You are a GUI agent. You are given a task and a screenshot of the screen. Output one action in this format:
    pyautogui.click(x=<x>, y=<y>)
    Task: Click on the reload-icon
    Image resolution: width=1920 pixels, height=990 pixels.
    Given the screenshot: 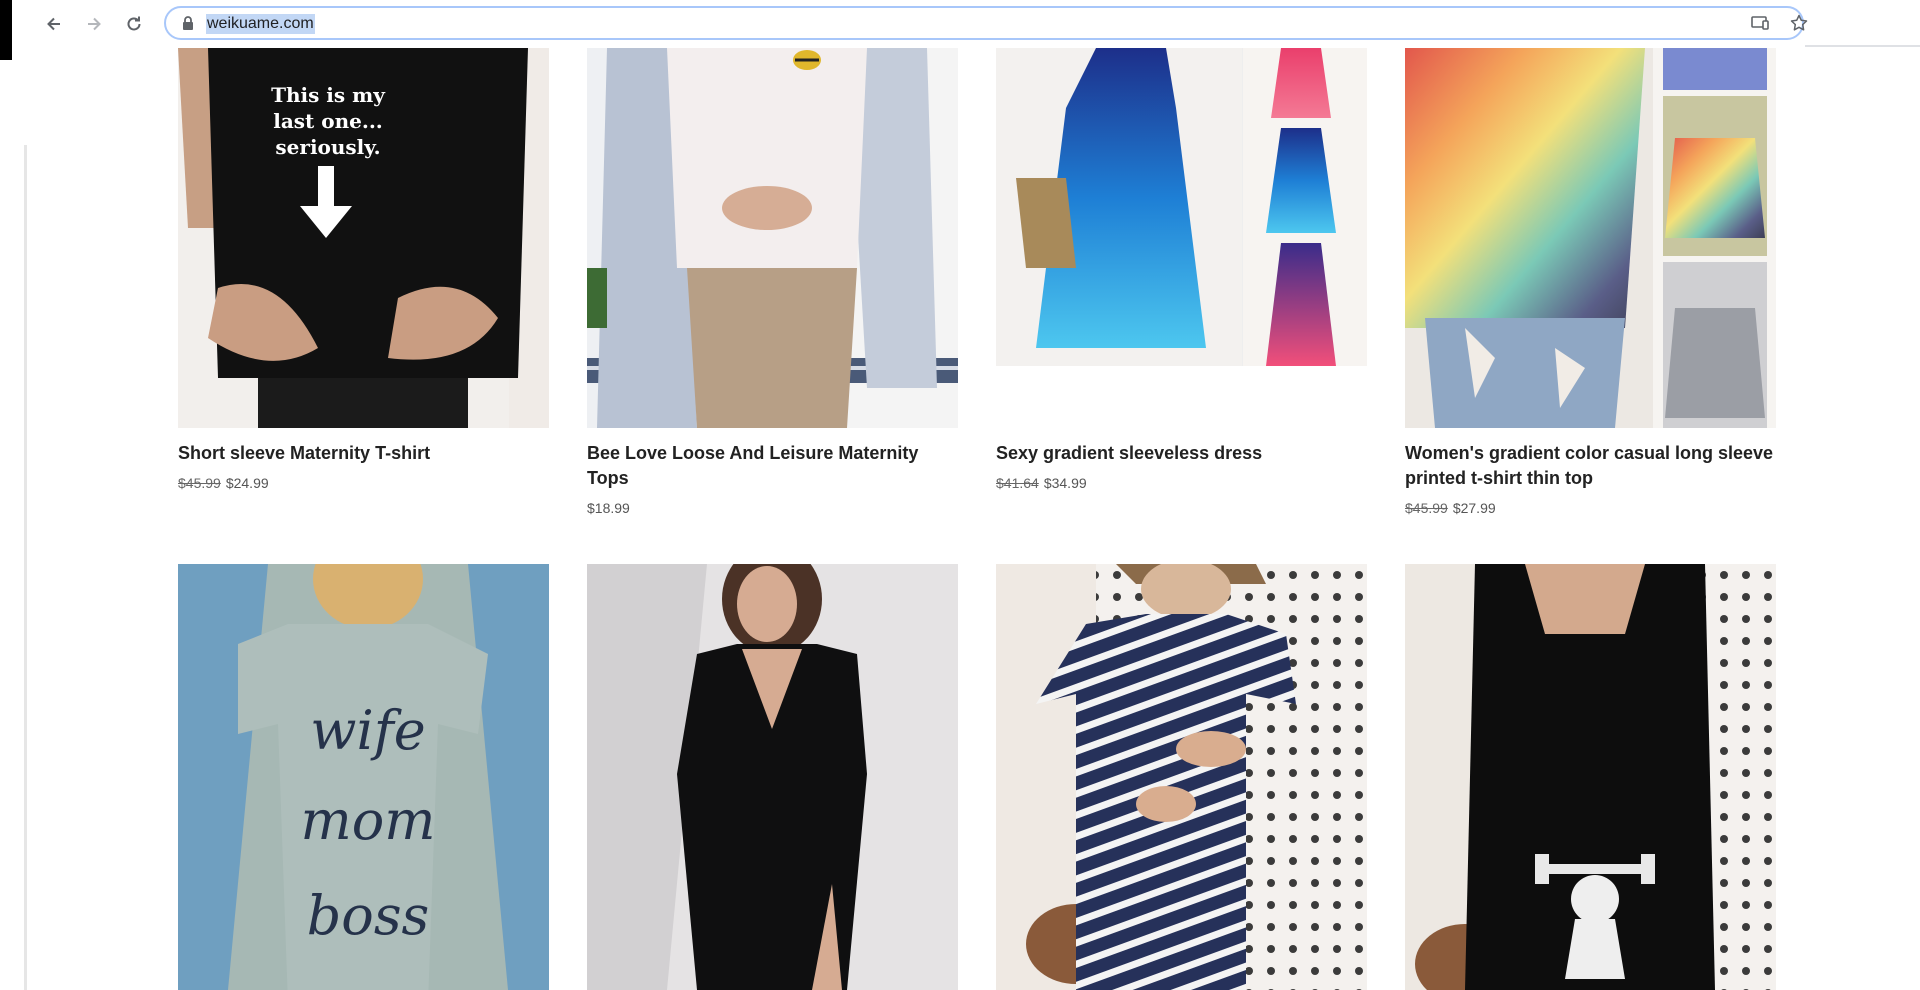 What is the action you would take?
    pyautogui.click(x=134, y=23)
    